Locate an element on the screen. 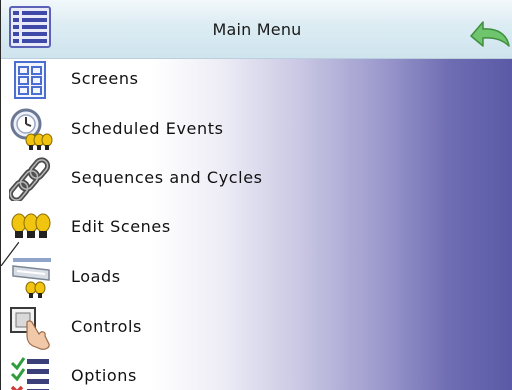  screens-icon is located at coordinates (30, 80).